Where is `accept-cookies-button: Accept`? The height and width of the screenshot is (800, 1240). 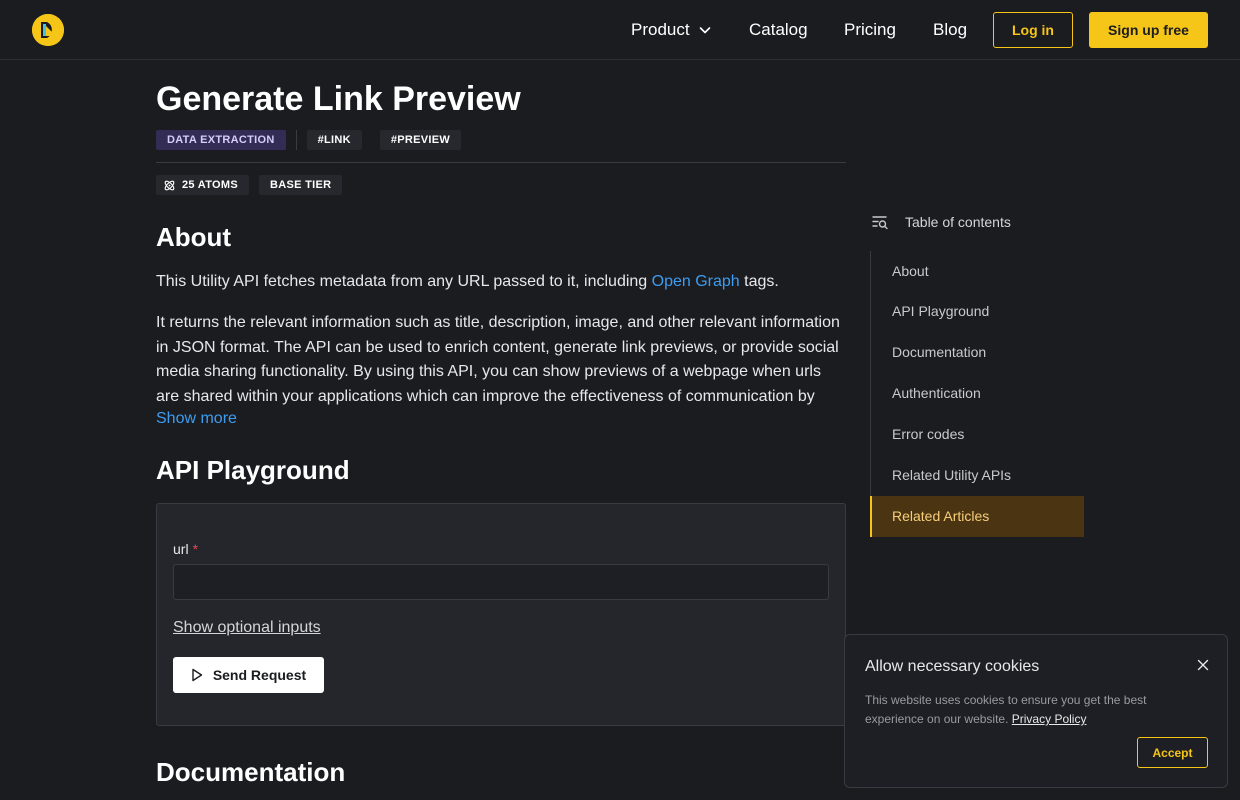
accept-cookies-button: Accept is located at coordinates (1172, 752).